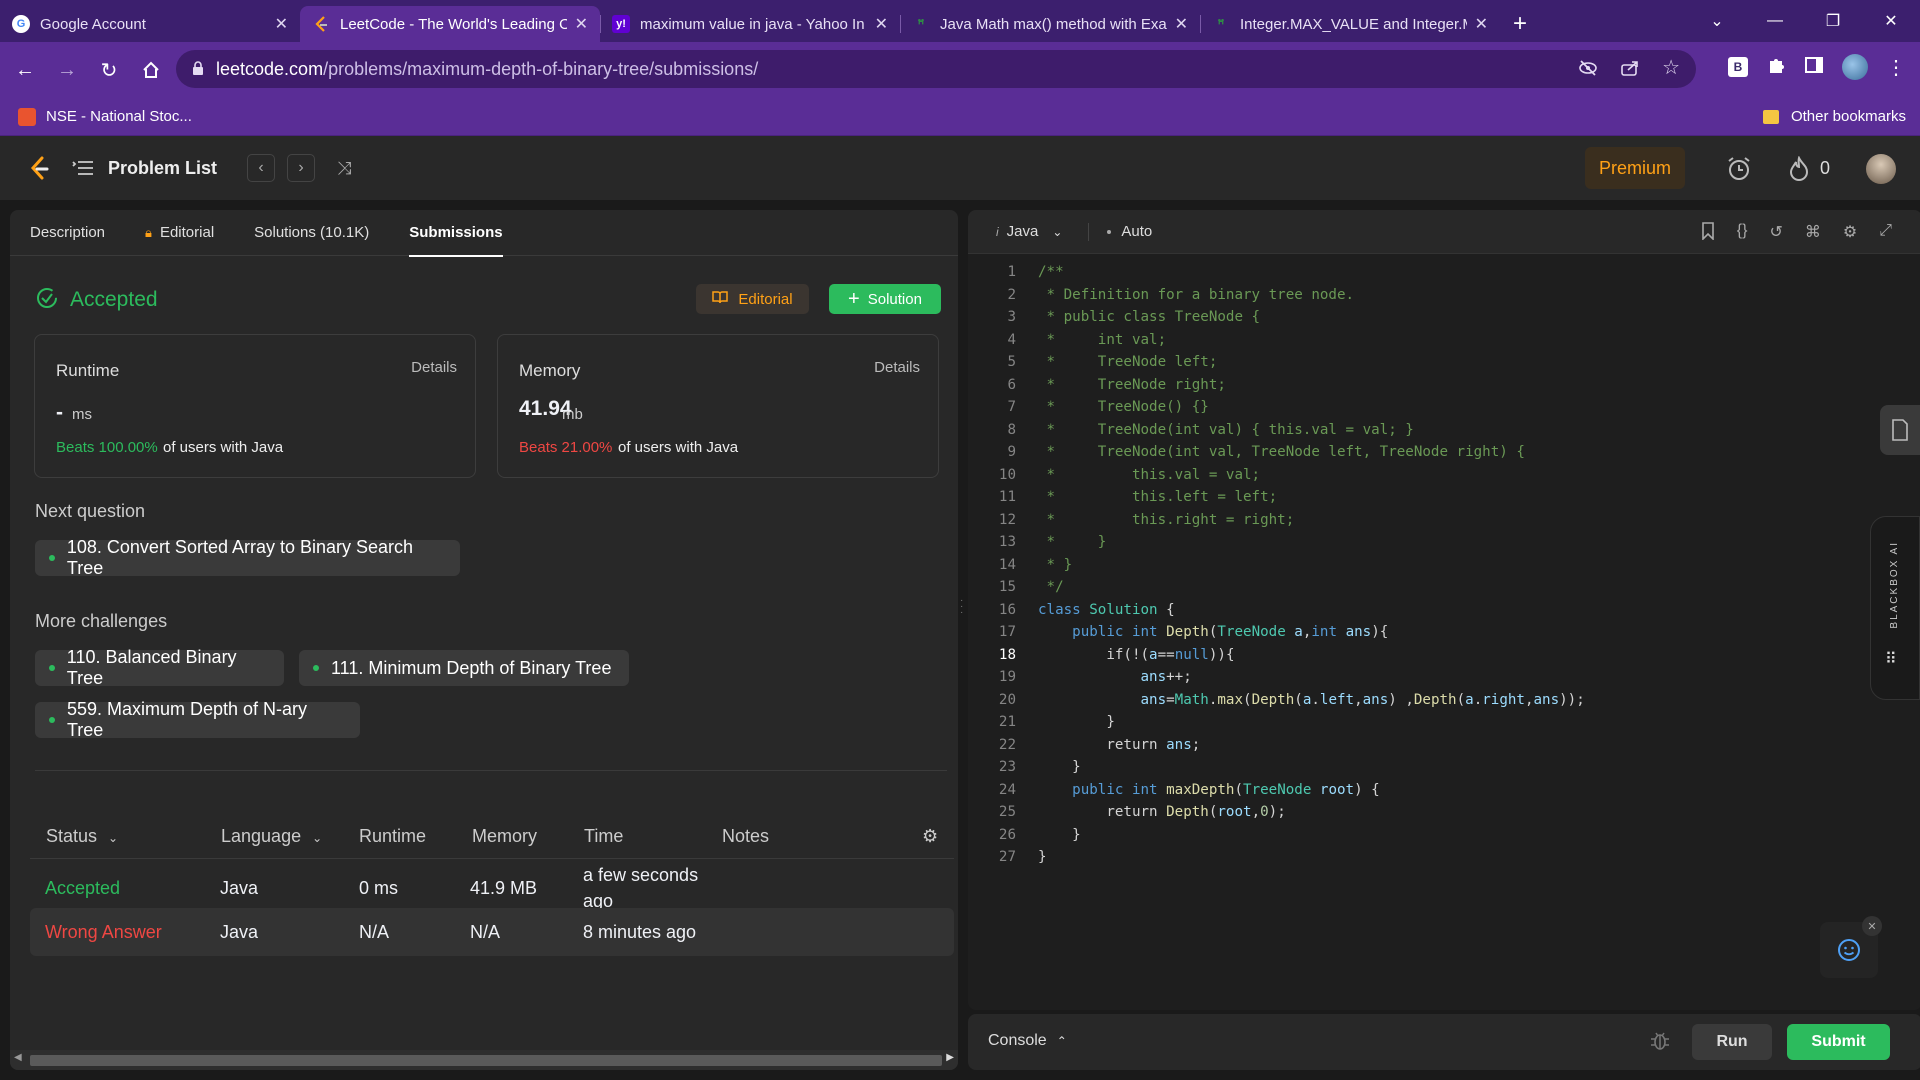 Image resolution: width=1920 pixels, height=1080 pixels. Describe the element at coordinates (1742, 233) in the screenshot. I see `format-braces-icon: {}` at that location.